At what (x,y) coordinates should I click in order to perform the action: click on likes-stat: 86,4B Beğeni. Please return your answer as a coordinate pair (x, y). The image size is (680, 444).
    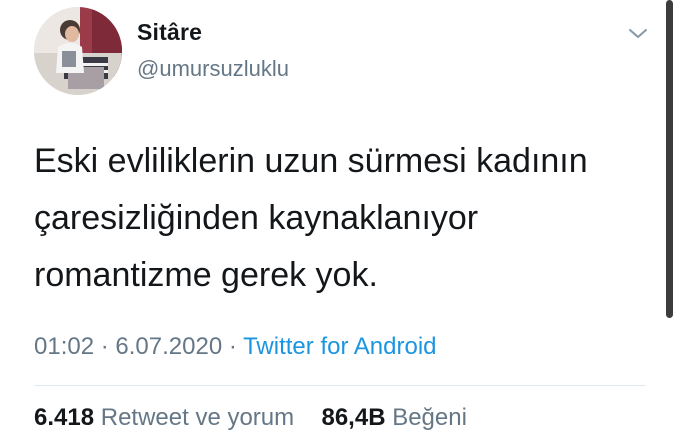
    Looking at the image, I should click on (393, 417).